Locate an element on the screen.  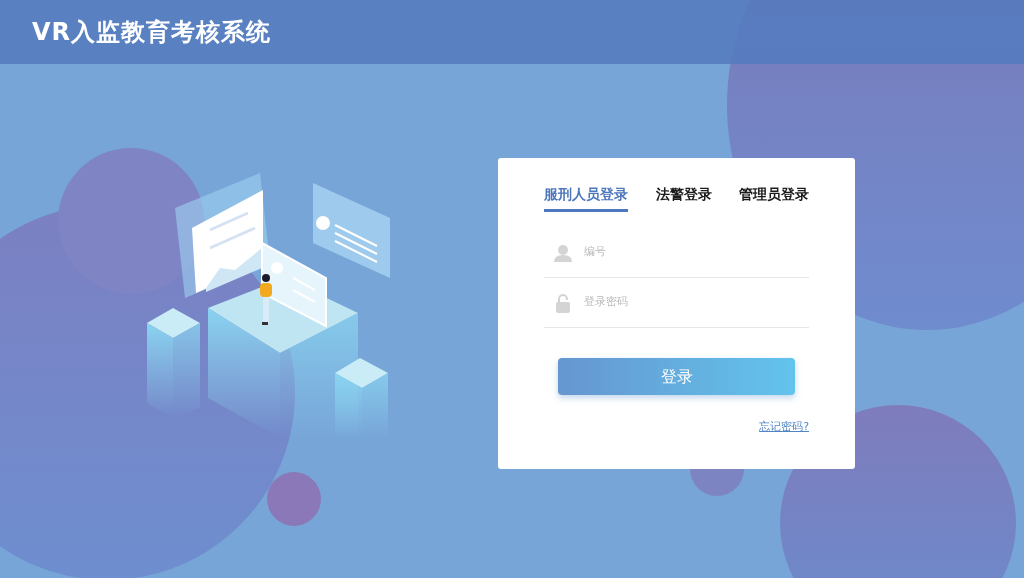
background-circle is located at coordinates (294, 499).